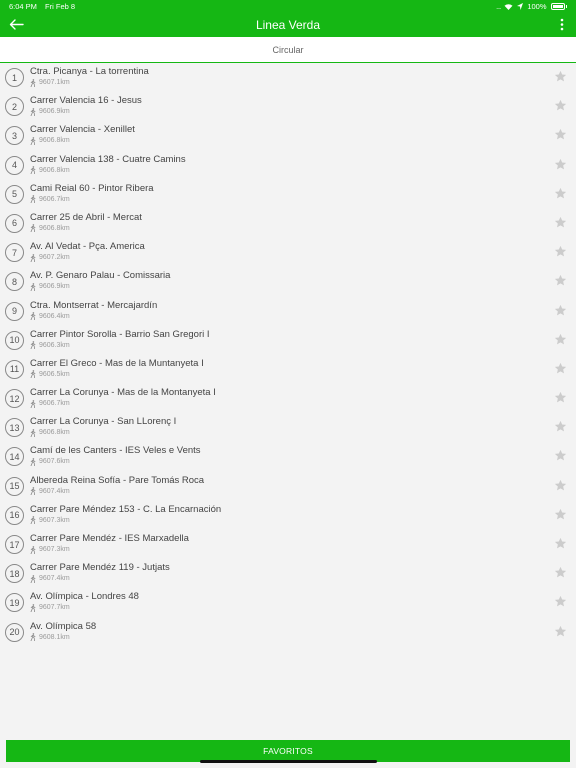 The height and width of the screenshot is (768, 576). Describe the element at coordinates (288, 50) in the screenshot. I see `route-subheader: Circular` at that location.